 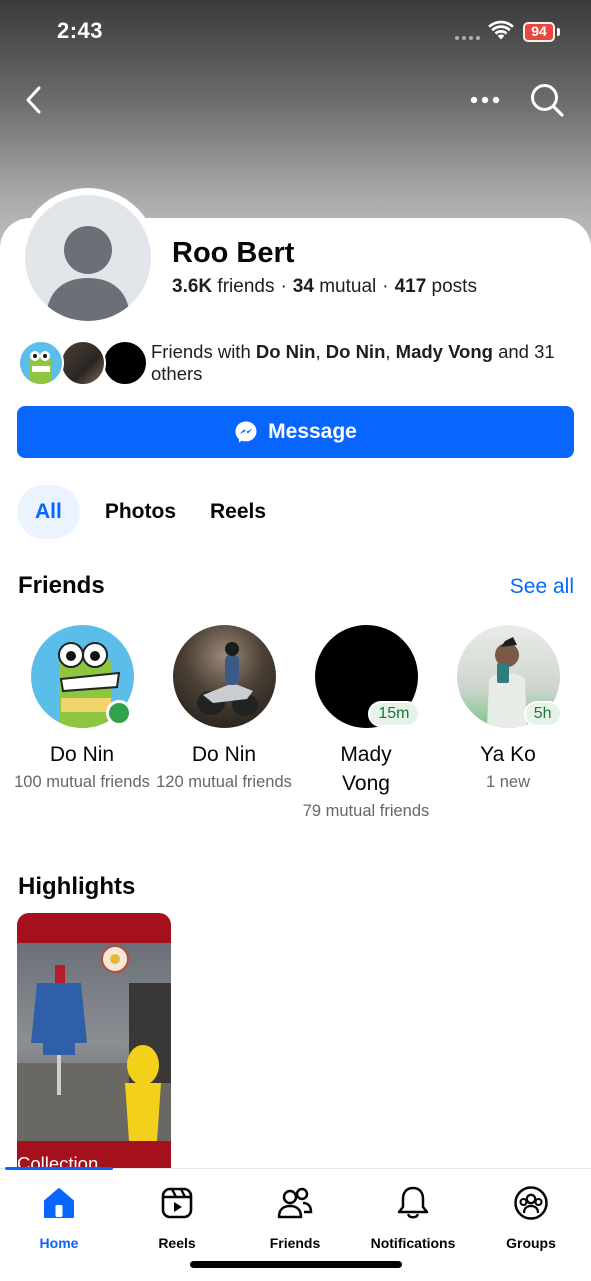 I want to click on back-button, so click(x=34, y=100).